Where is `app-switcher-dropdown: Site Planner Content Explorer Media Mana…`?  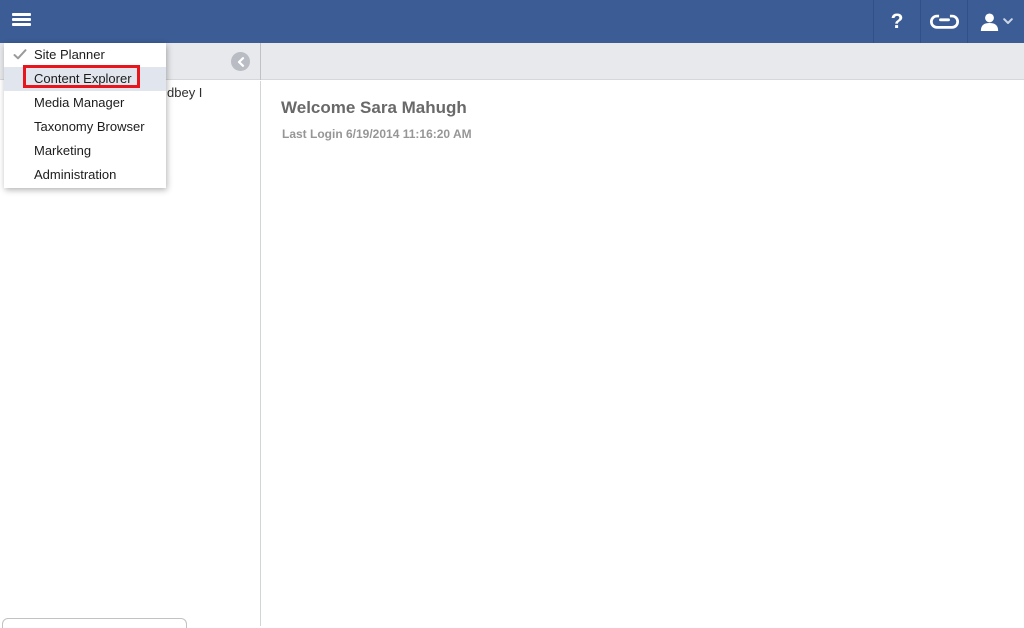 app-switcher-dropdown: Site Planner Content Explorer Media Mana… is located at coordinates (85, 115).